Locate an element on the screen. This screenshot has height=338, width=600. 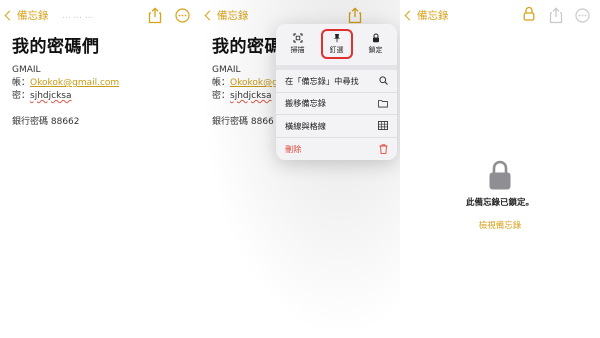
folder-icon is located at coordinates (383, 103).